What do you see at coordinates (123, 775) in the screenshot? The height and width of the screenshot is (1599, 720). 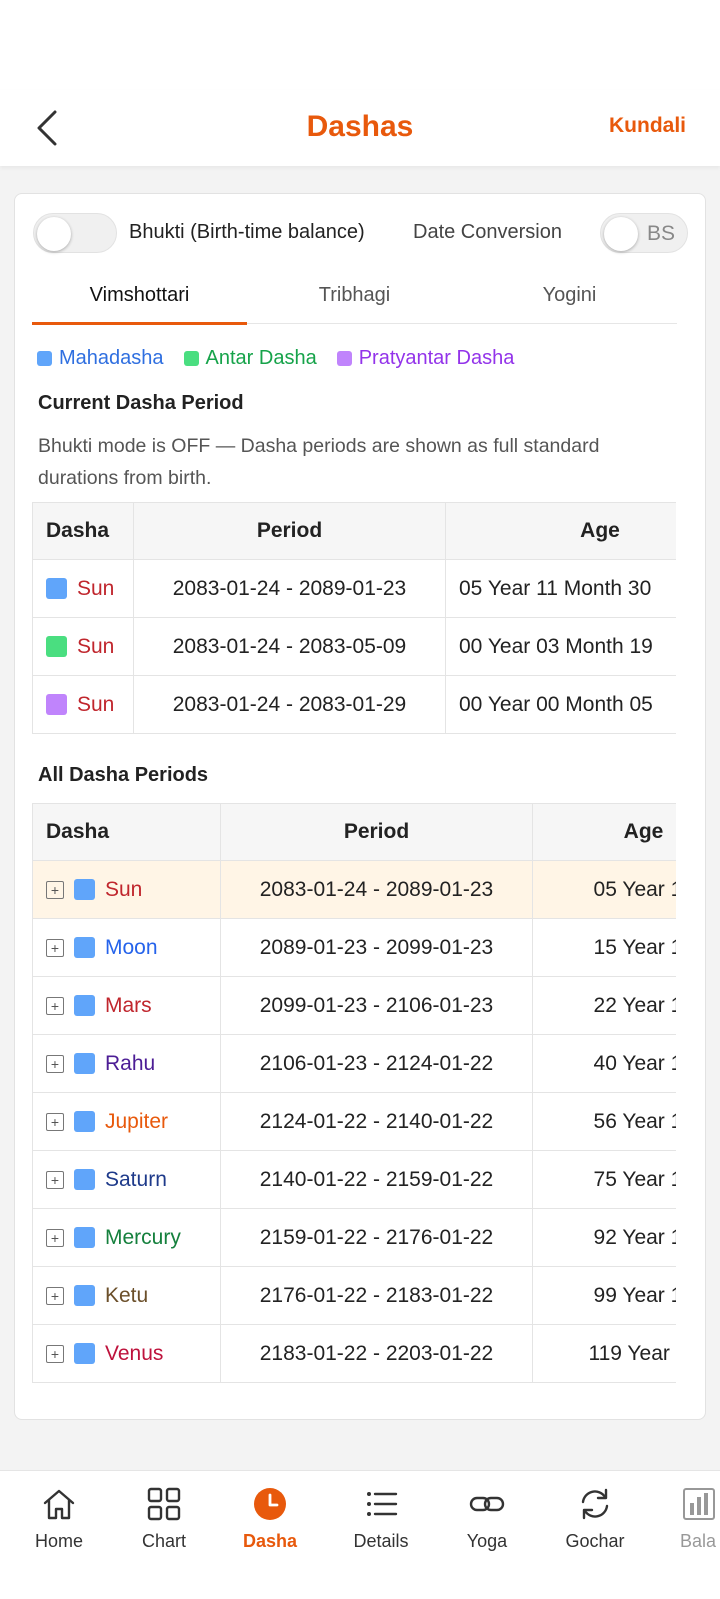 I see `all-dasha-title: All Dasha Periods` at bounding box center [123, 775].